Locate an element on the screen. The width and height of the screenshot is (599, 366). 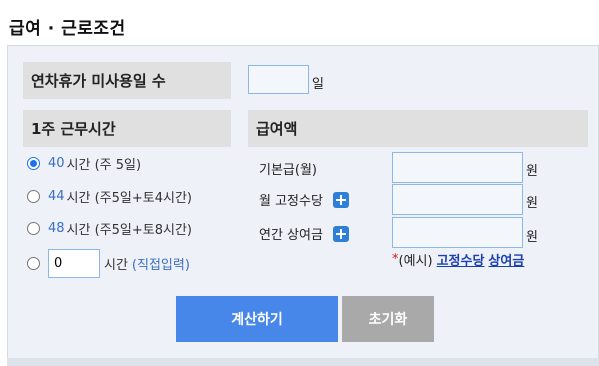
base-pay-text: 기본급(월) is located at coordinates (288, 170).